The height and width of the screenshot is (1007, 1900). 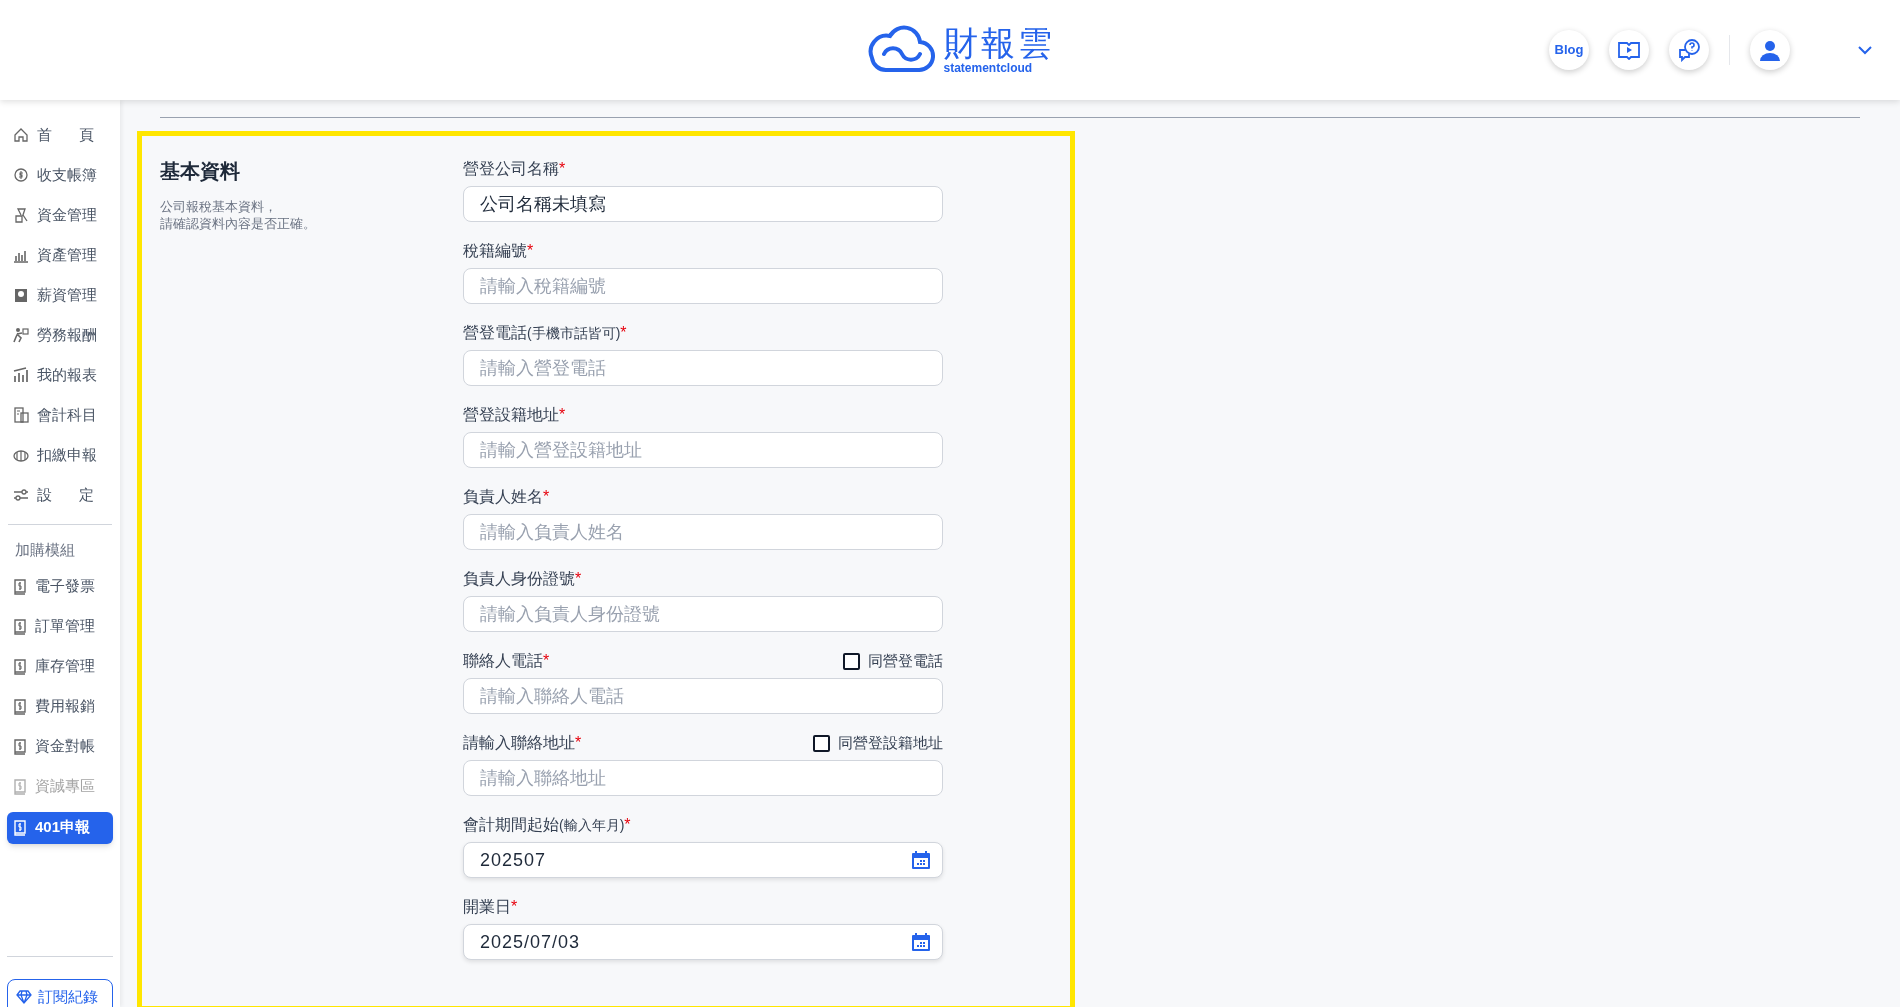 What do you see at coordinates (703, 614) in the screenshot?
I see `input-field: 請輸入負責人身份證號` at bounding box center [703, 614].